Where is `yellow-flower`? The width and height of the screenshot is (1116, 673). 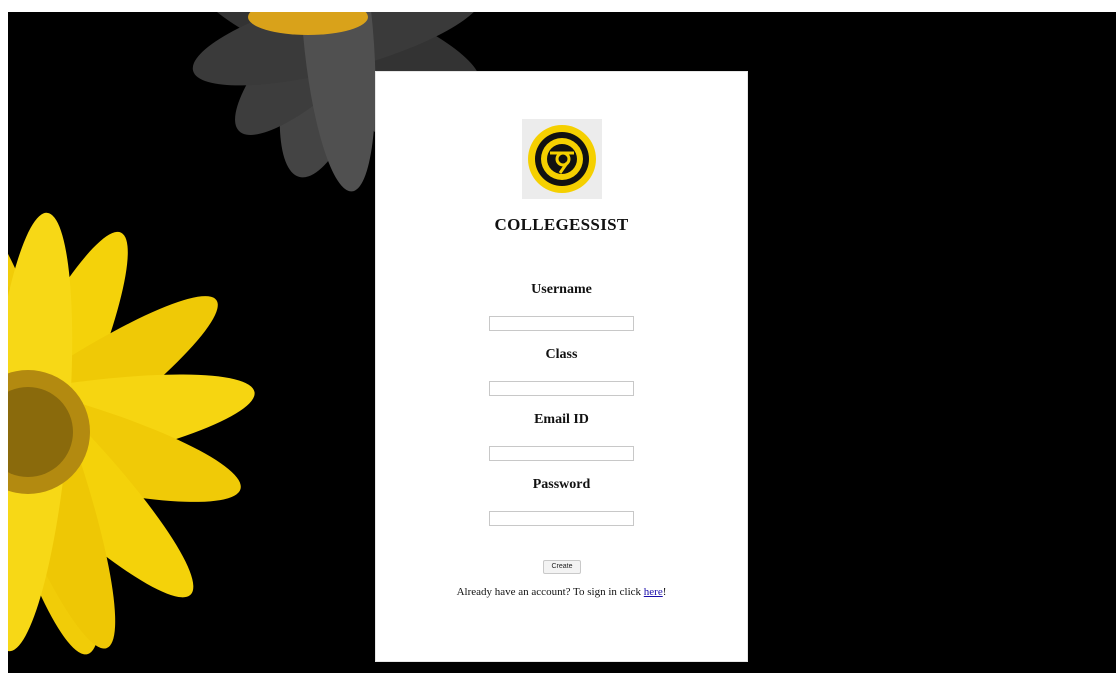 yellow-flower is located at coordinates (131, 432).